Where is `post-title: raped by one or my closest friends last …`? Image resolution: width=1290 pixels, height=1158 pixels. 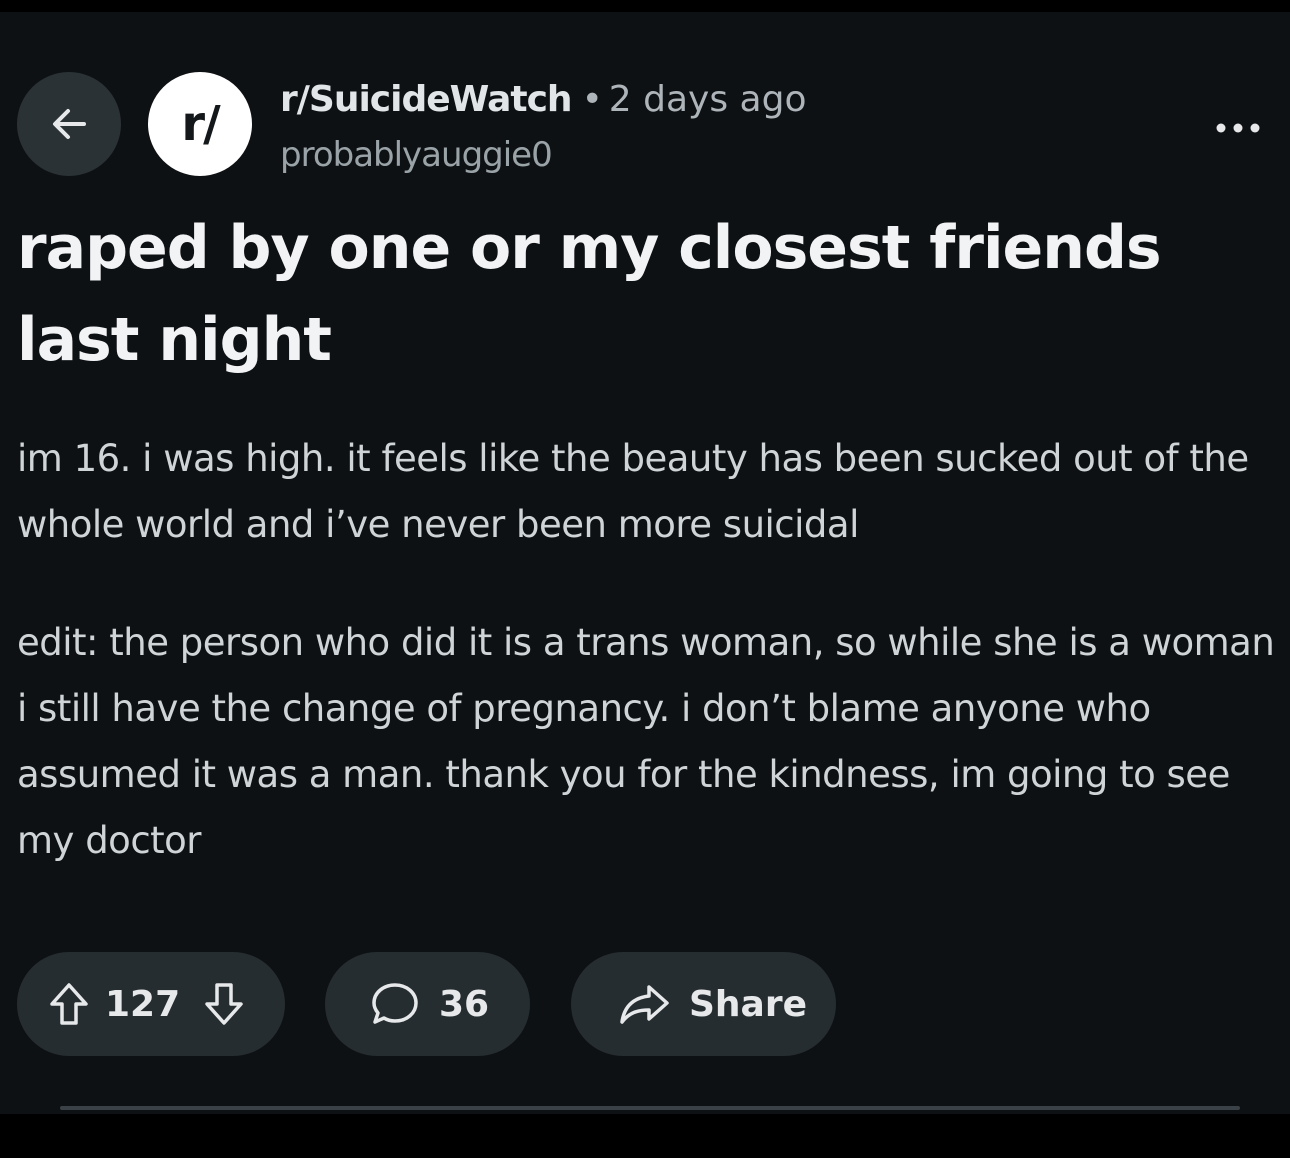
post-title: raped by one or my closest friends last … is located at coordinates (589, 294).